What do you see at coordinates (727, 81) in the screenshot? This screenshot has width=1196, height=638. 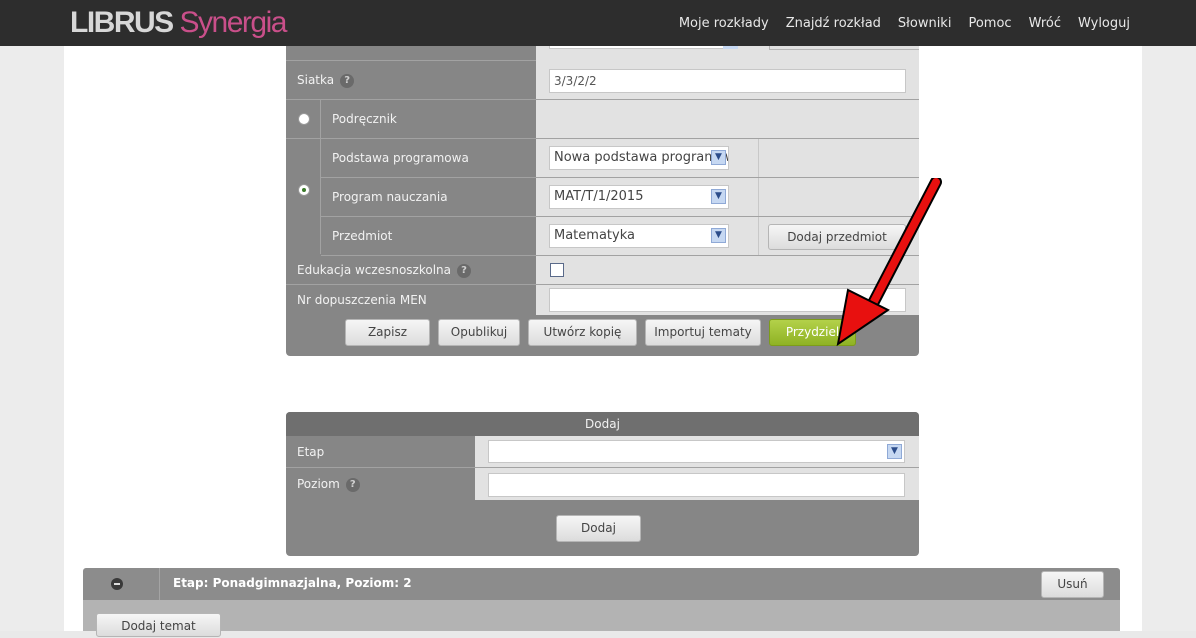 I see `siatka-input: 3/3/2/2` at bounding box center [727, 81].